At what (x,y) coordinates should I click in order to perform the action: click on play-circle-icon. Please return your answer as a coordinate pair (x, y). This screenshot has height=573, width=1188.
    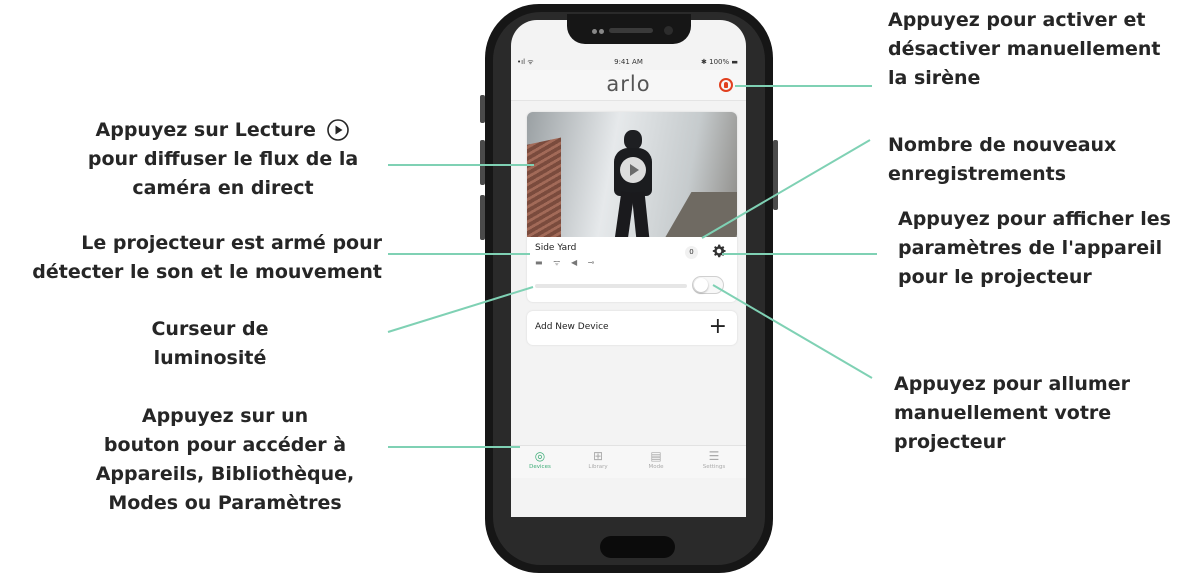
    Looking at the image, I should click on (338, 130).